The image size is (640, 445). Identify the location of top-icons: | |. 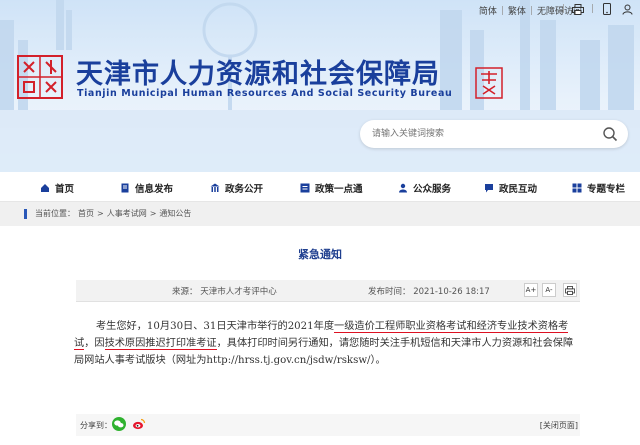
(598, 9).